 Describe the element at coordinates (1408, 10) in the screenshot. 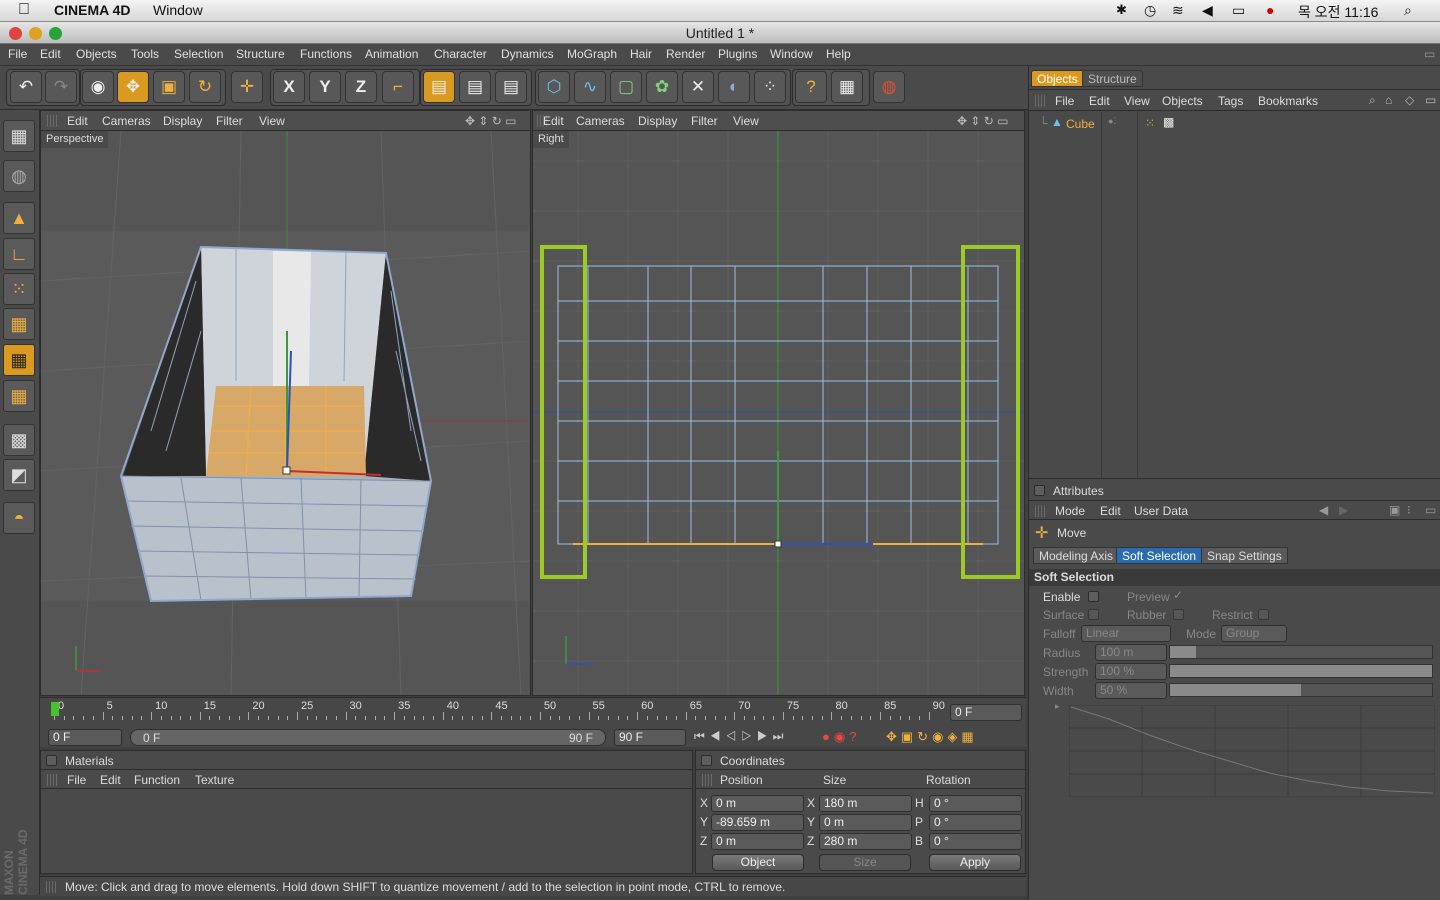

I see `spotlight-icon: ⌕` at that location.